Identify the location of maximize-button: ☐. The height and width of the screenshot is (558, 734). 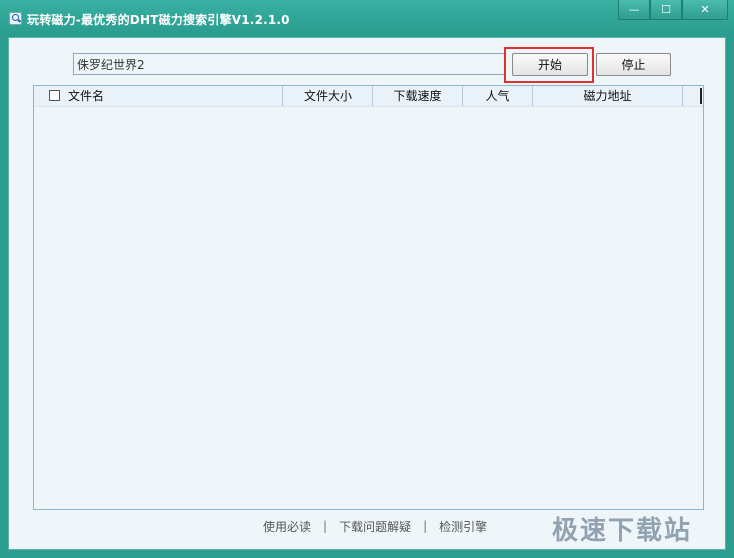
(666, 10).